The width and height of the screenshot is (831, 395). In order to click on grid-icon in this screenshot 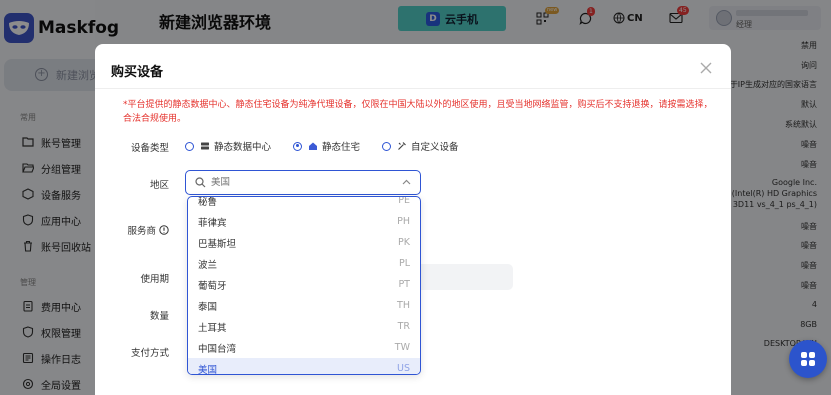, I will do `click(808, 359)`.